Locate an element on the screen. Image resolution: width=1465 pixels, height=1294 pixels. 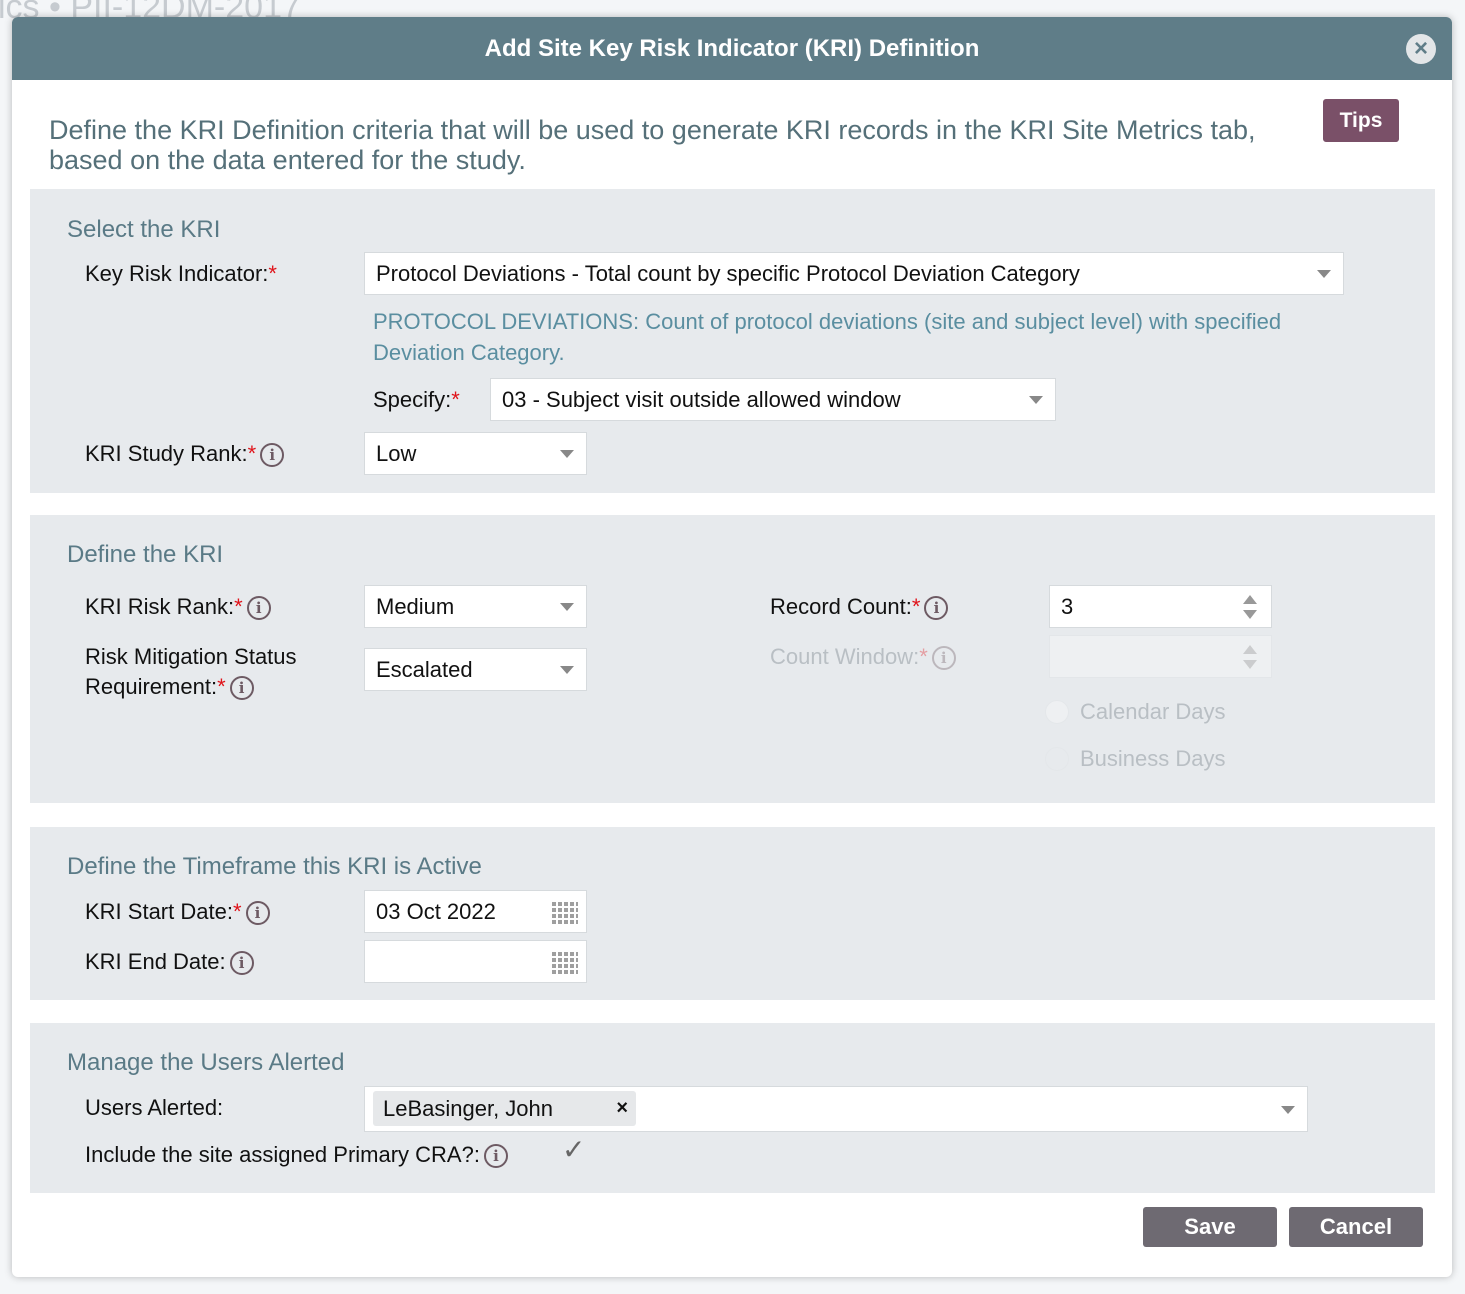
users-alerted-multiselect: LeBasinger, John × is located at coordinates (836, 1109).